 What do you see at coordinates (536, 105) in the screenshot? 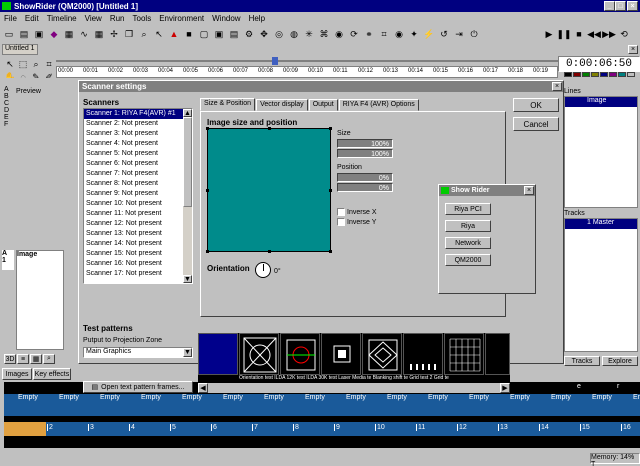
I see `ok-button: OK` at bounding box center [536, 105].